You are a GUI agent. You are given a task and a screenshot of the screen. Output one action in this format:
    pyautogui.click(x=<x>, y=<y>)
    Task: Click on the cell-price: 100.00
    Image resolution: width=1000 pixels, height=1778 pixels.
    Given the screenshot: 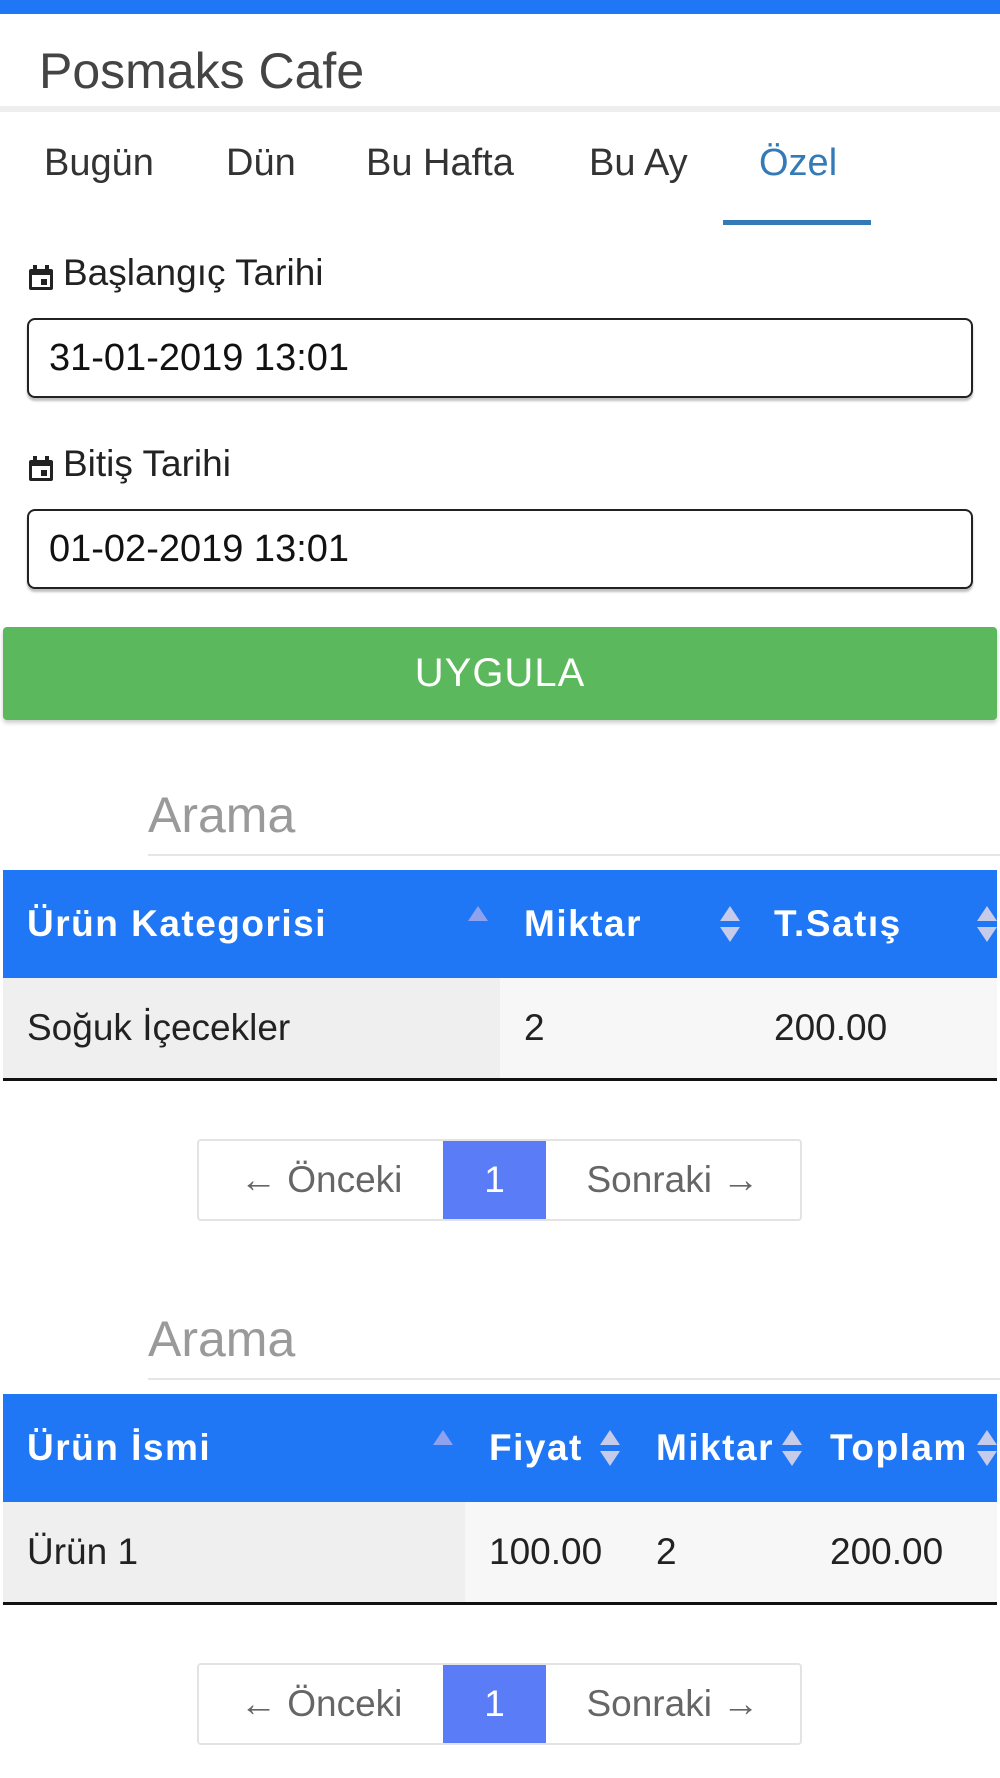 What is the action you would take?
    pyautogui.click(x=548, y=1553)
    